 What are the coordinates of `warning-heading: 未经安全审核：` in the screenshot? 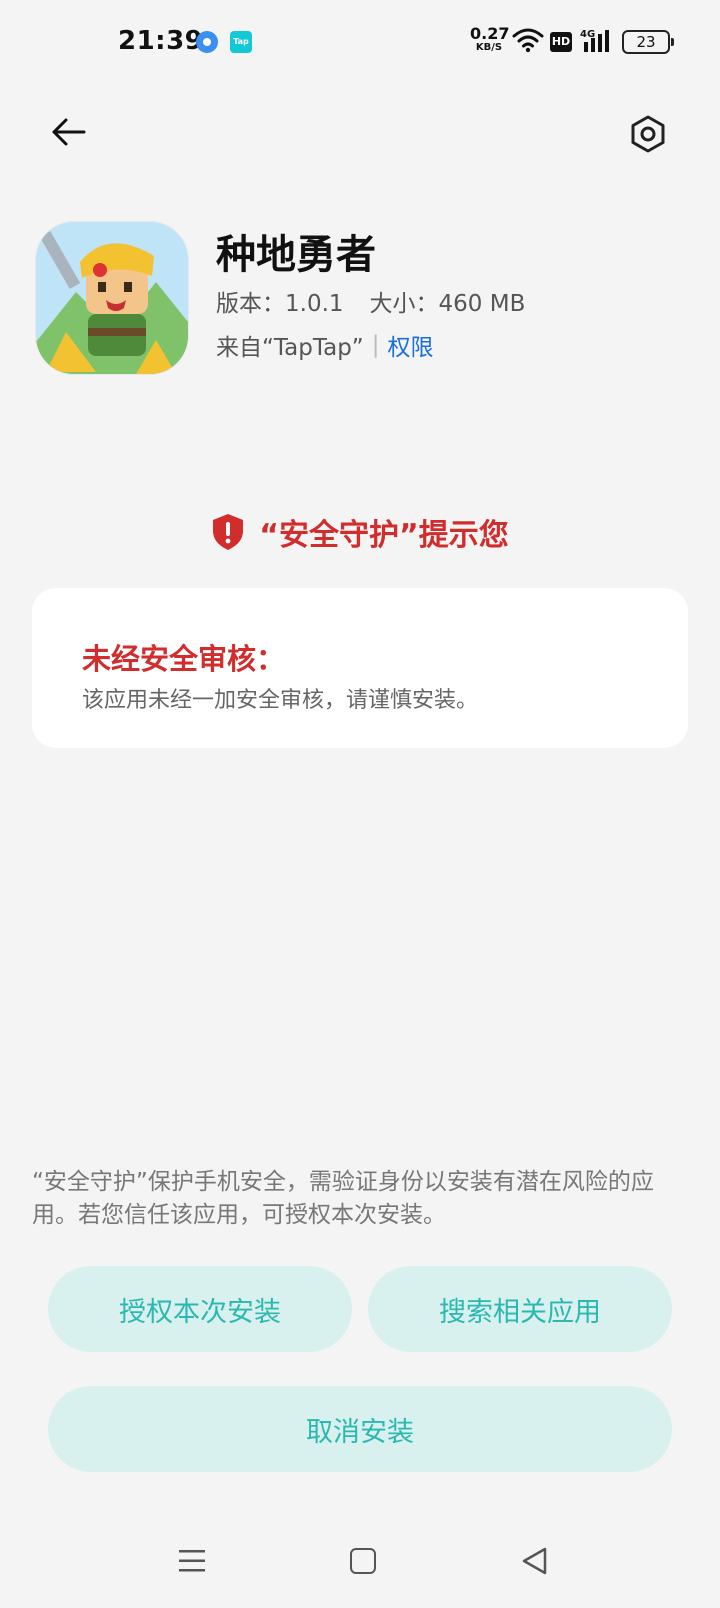 It's located at (184, 659).